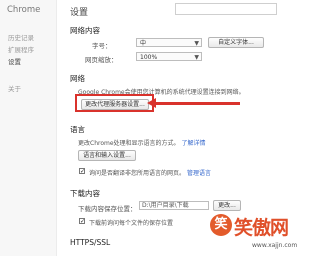 The image size is (320, 256). Describe the element at coordinates (197, 103) in the screenshot. I see `annotation-arrow` at that location.